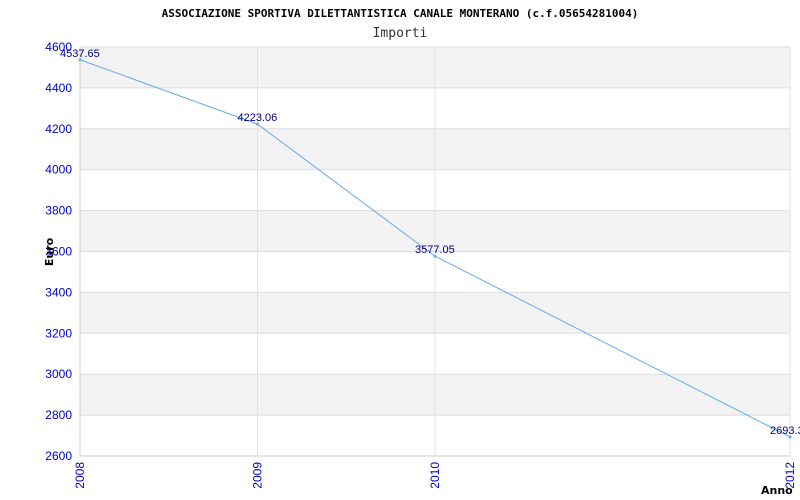 This screenshot has width=800, height=500. Describe the element at coordinates (400, 33) in the screenshot. I see `chart-subtitle: Importi` at that location.